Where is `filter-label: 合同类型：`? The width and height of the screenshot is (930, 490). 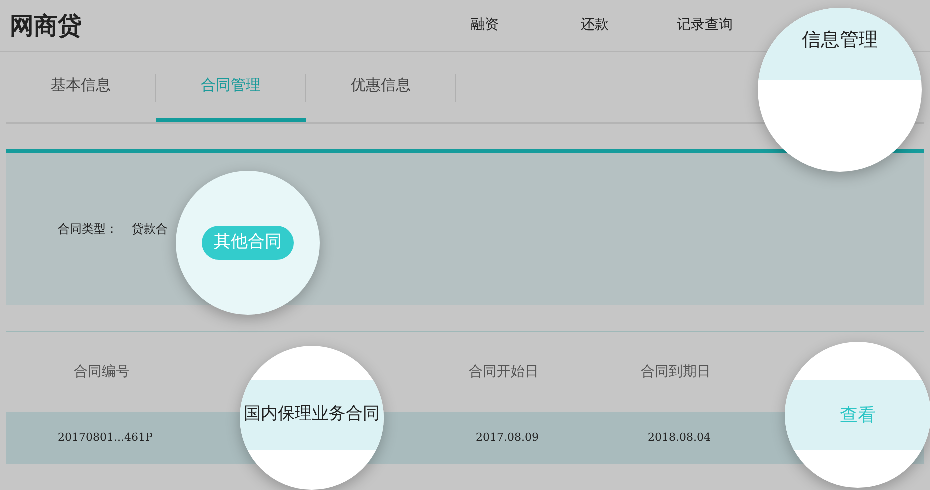 filter-label: 合同类型： is located at coordinates (88, 229).